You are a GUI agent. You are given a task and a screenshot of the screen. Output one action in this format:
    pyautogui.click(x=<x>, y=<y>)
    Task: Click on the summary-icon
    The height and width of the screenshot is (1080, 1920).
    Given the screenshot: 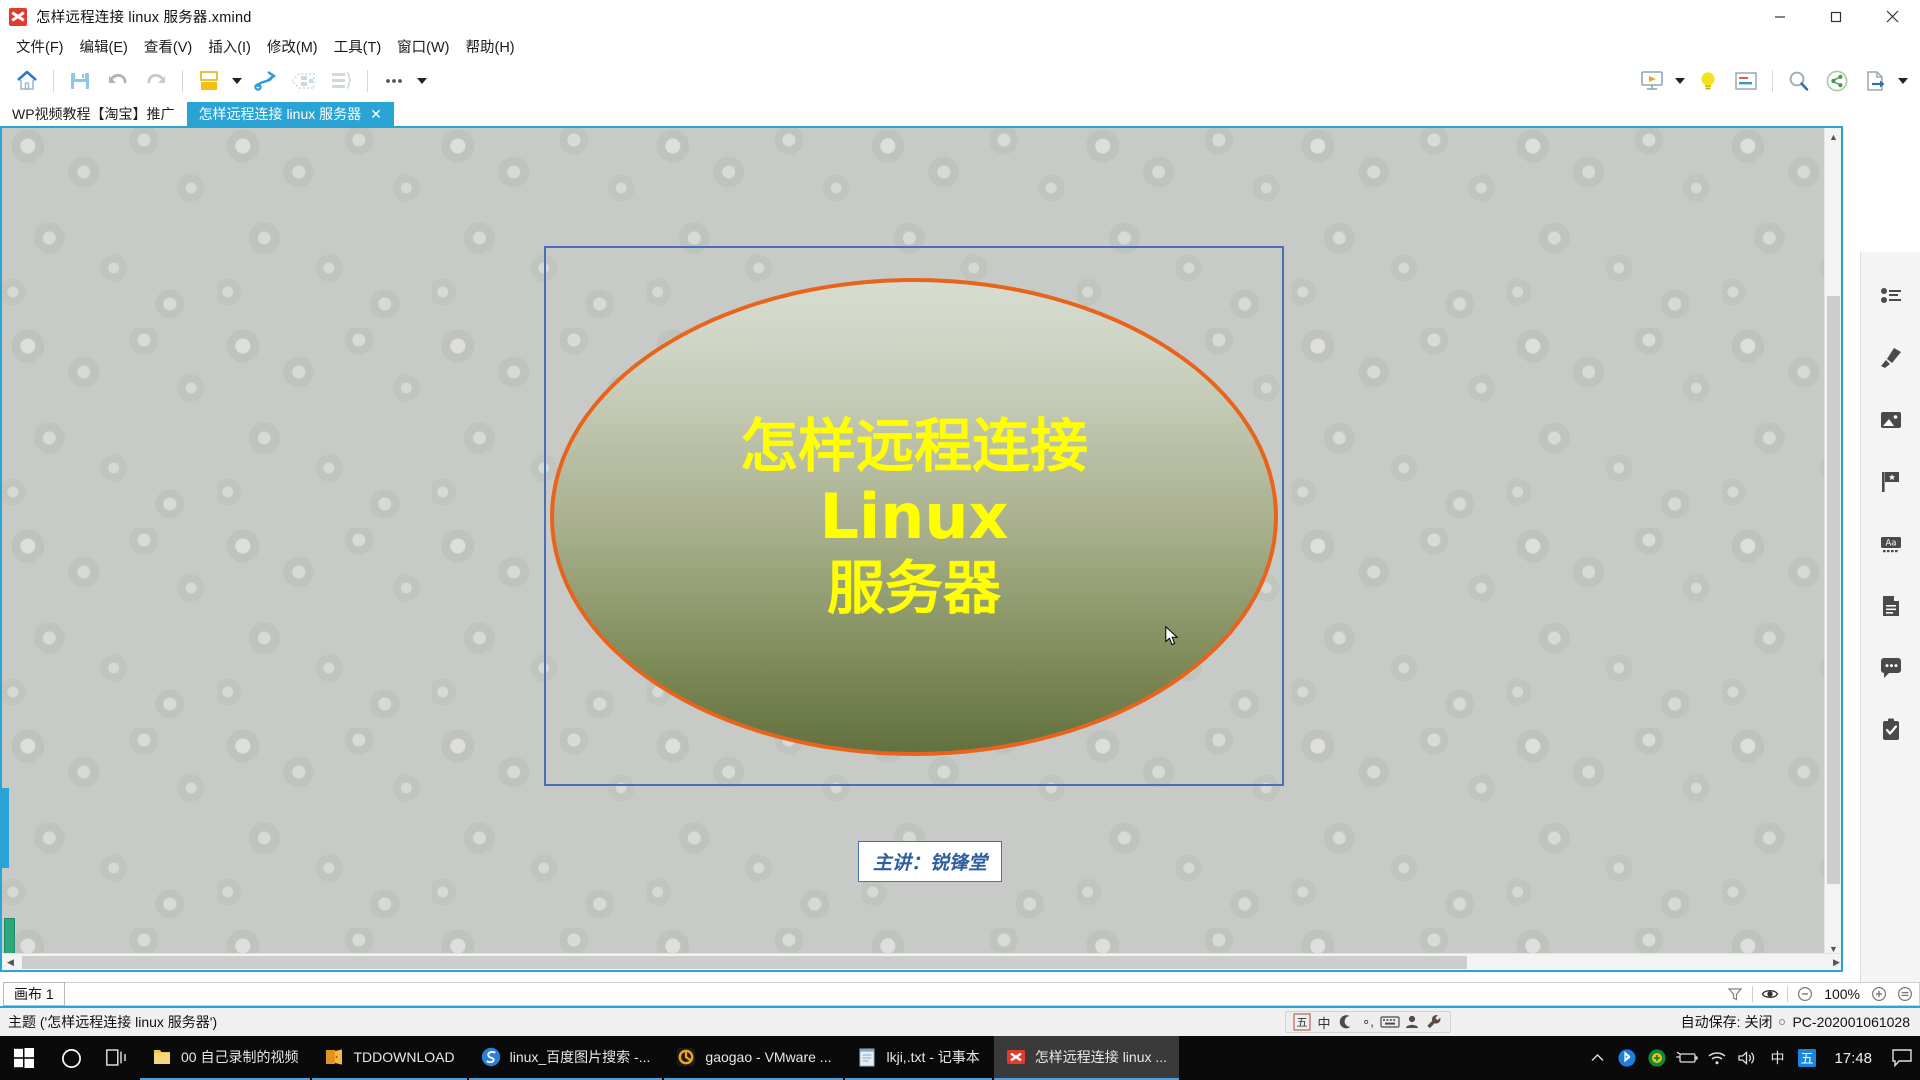 What is the action you would take?
    pyautogui.click(x=341, y=81)
    